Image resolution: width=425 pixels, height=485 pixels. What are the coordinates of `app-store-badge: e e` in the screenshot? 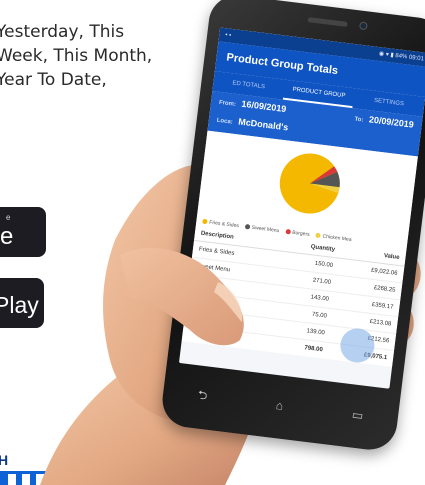 It's located at (23, 232).